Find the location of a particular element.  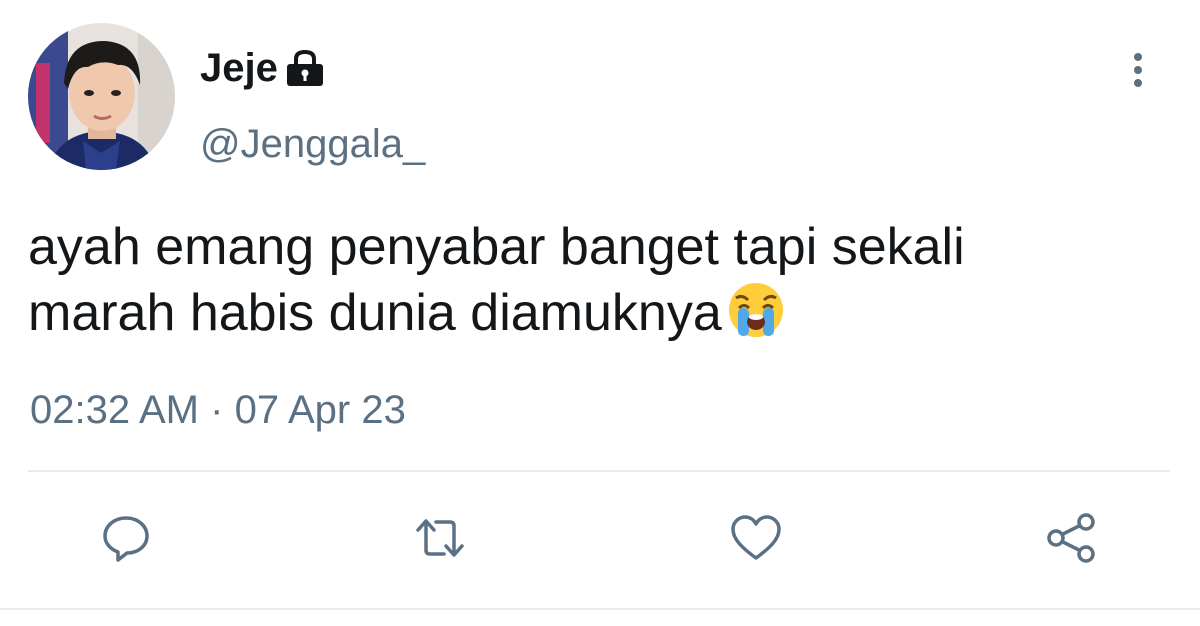

avatar is located at coordinates (101, 96).